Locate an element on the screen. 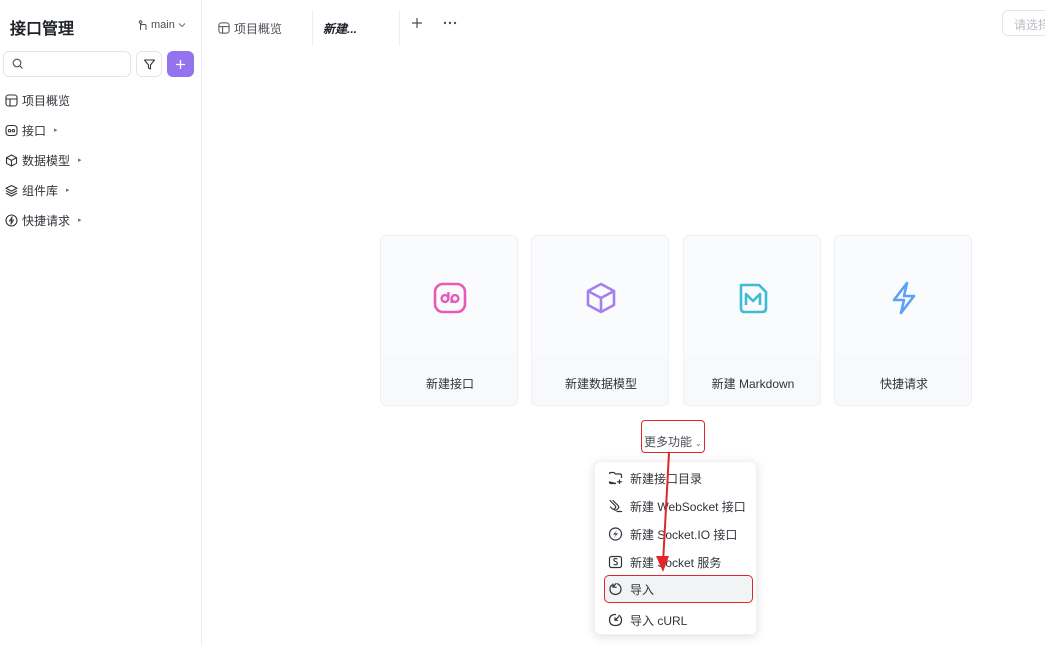  tab-overview: 项目概览 is located at coordinates (250, 28).